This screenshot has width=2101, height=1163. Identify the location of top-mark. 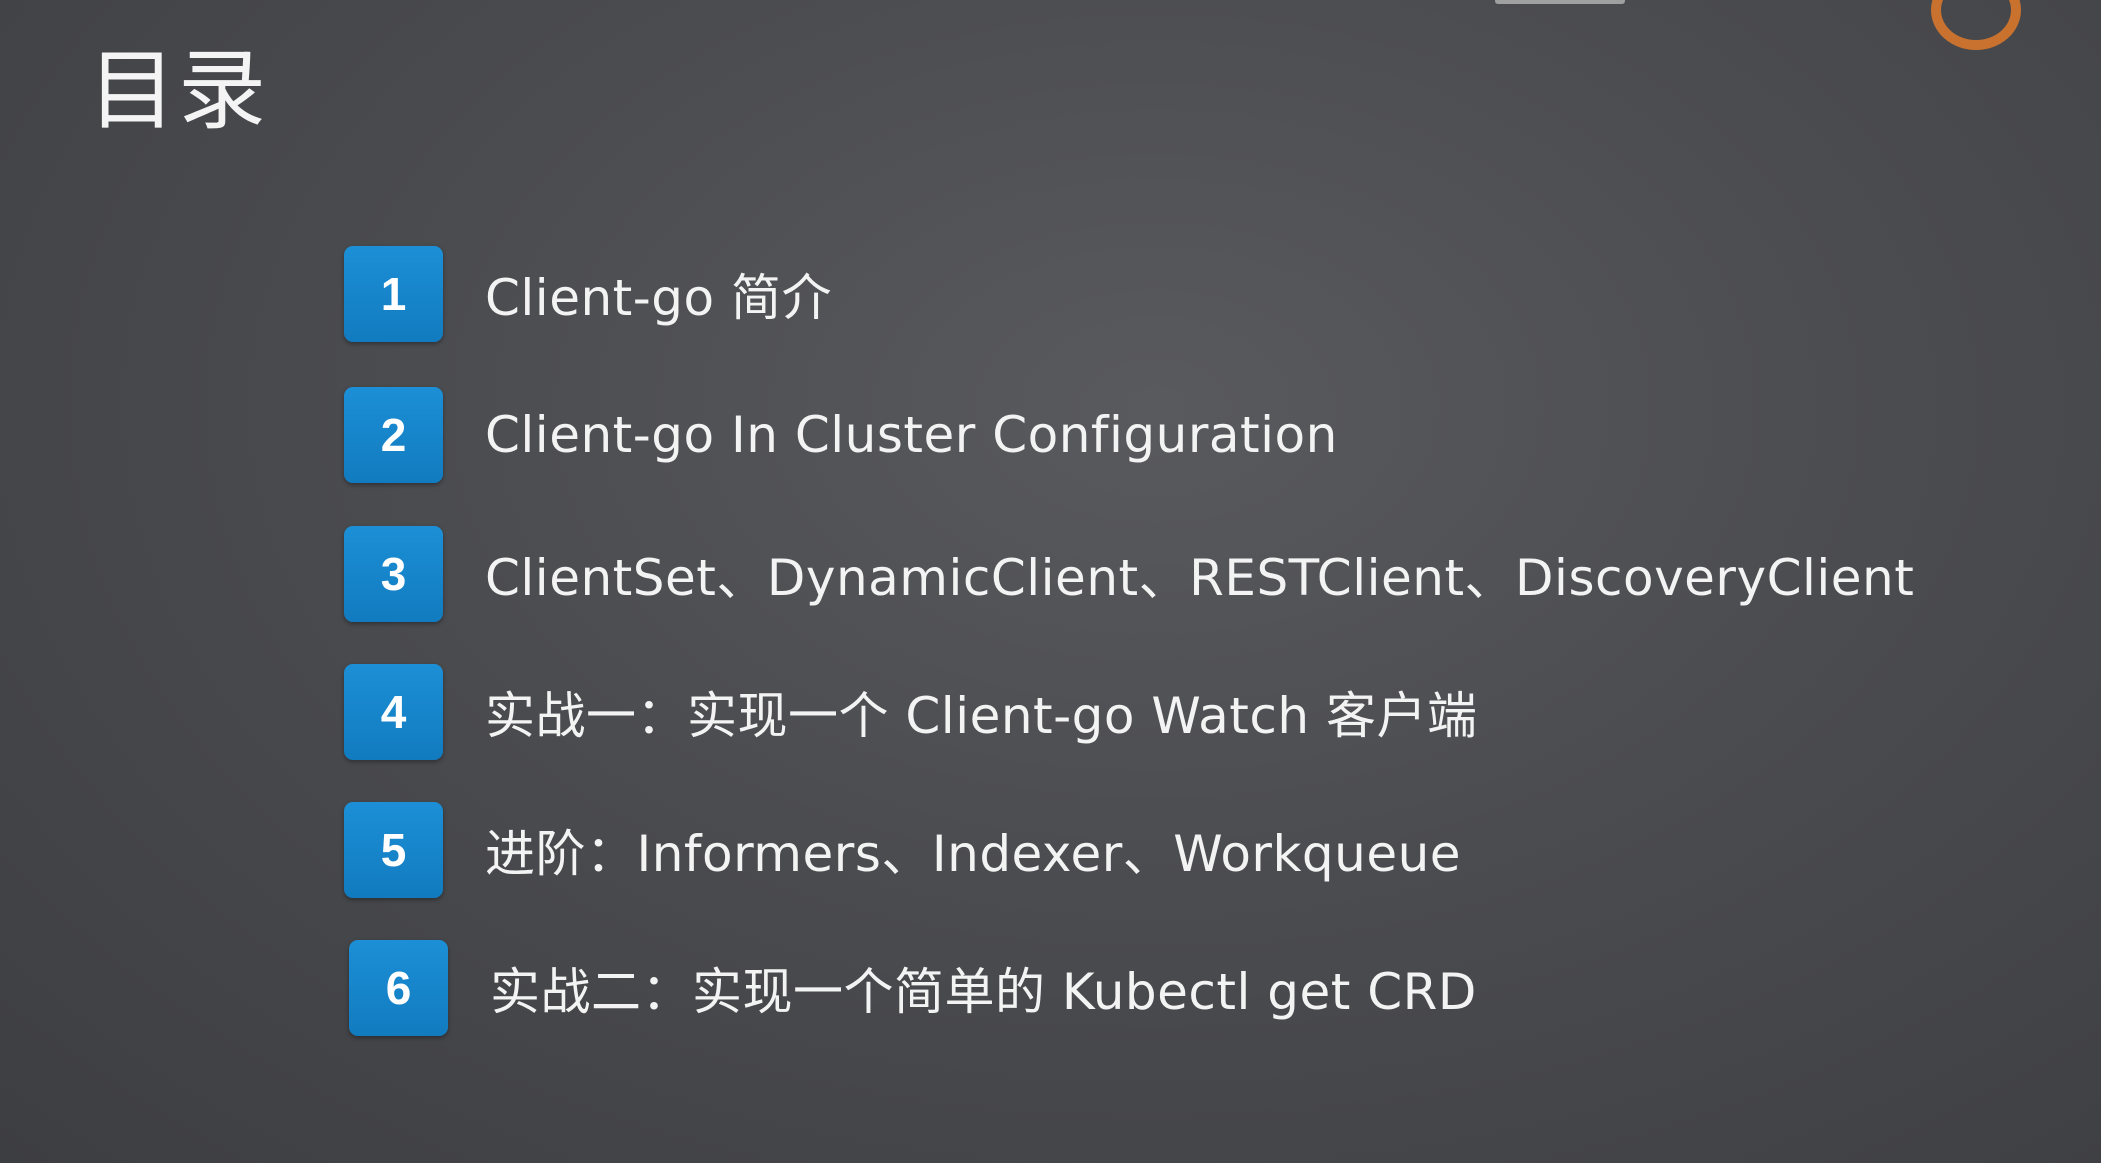
(1560, 2).